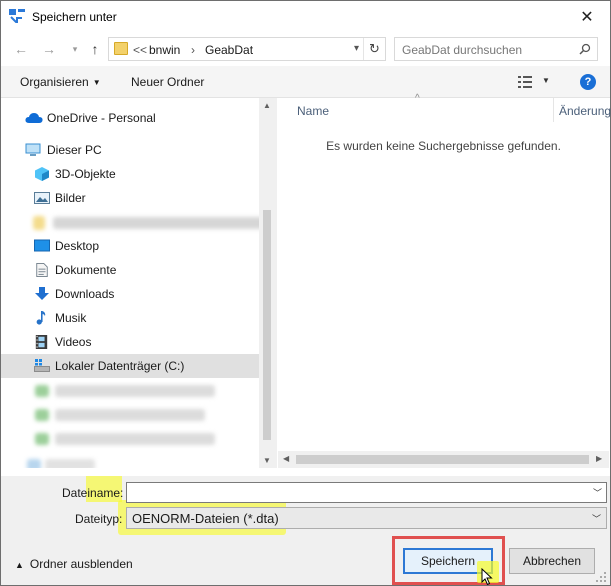 Image resolution: width=611 pixels, height=586 pixels. Describe the element at coordinates (21, 49) in the screenshot. I see `back-arrow-icon: ←` at that location.